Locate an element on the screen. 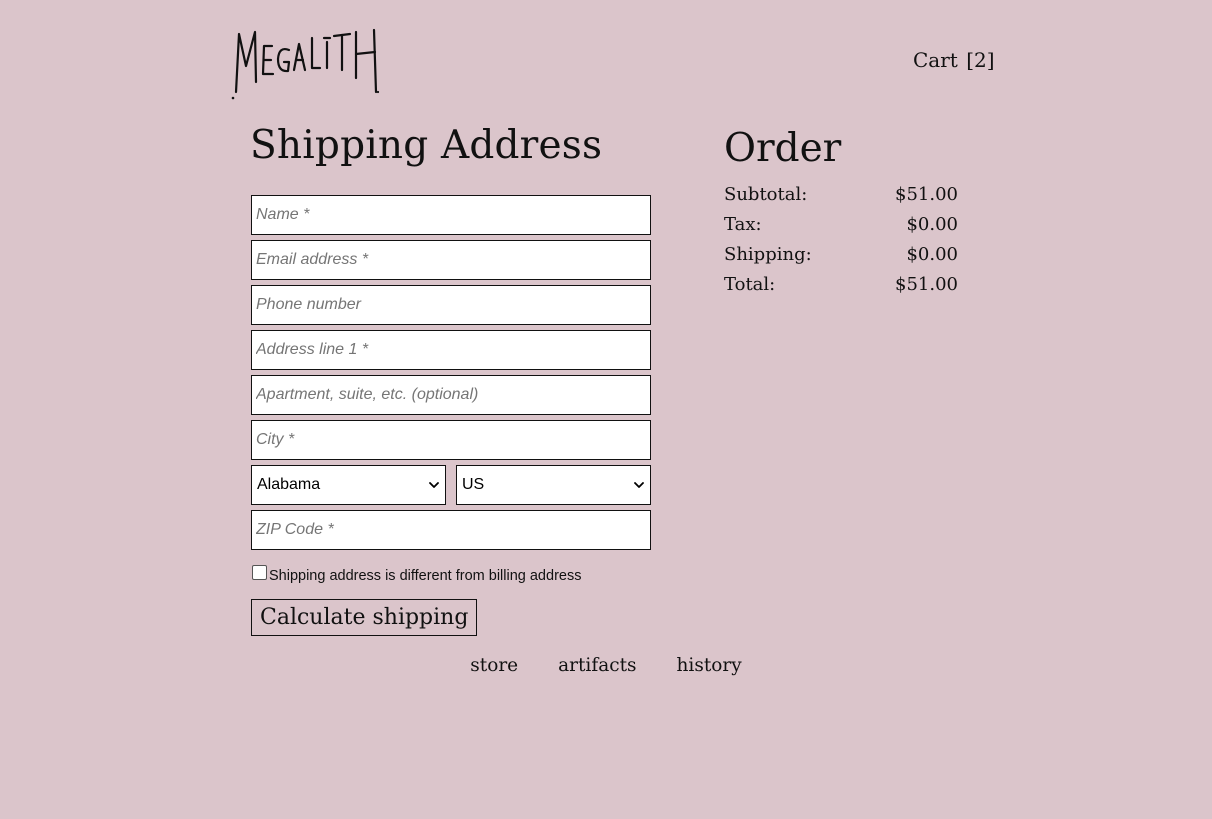 This screenshot has width=1212, height=819. logo-wordmark is located at coordinates (305, 64).